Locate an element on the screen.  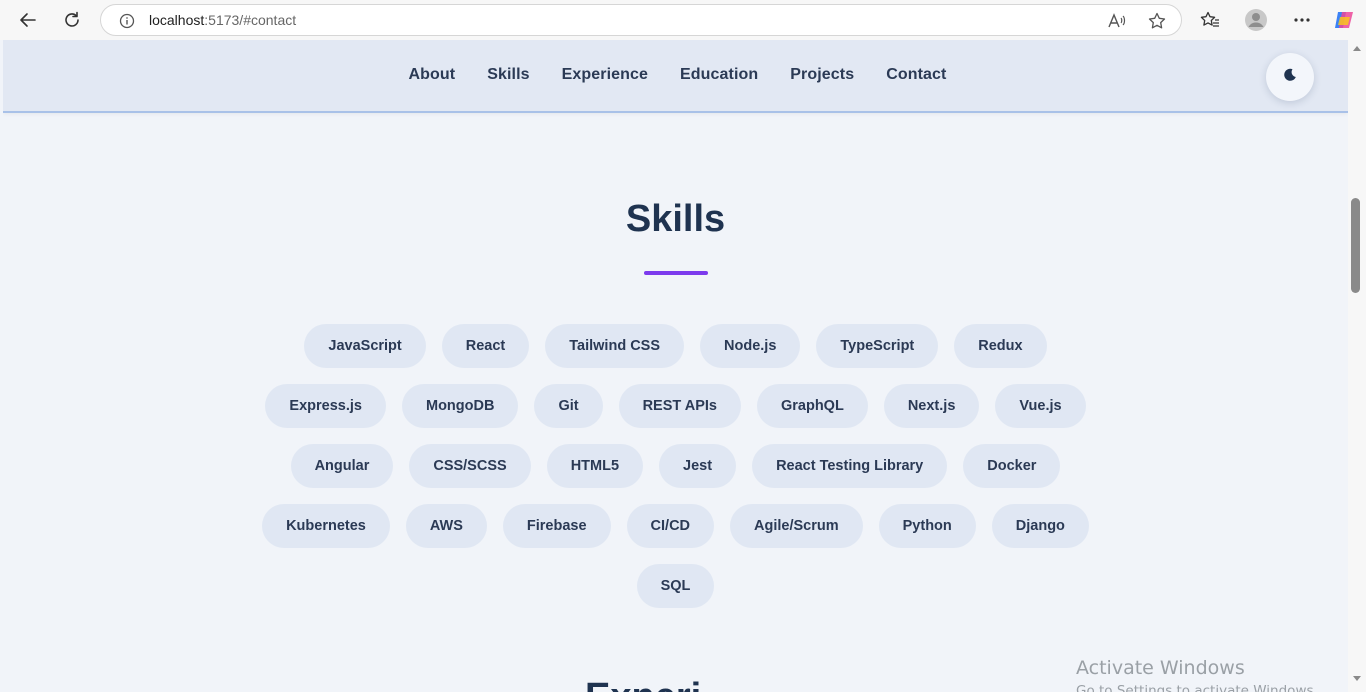
favorite-star-icon is located at coordinates (1157, 21).